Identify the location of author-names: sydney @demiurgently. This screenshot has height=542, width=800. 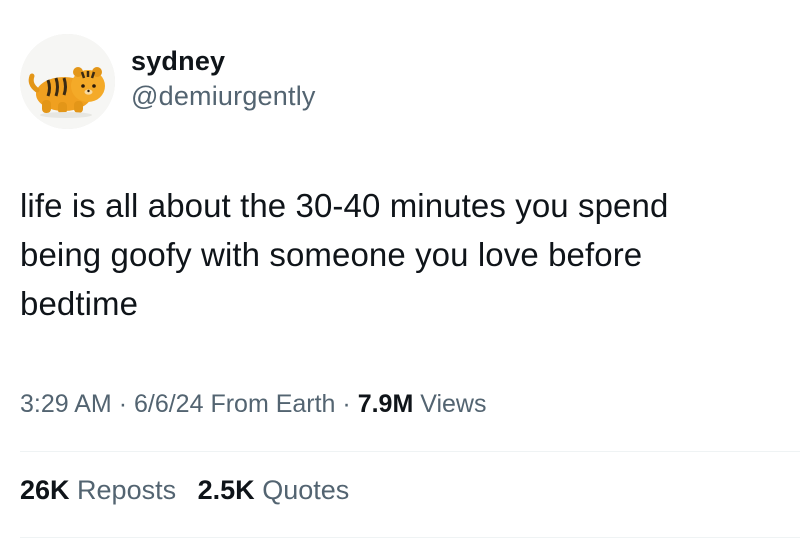
(223, 79).